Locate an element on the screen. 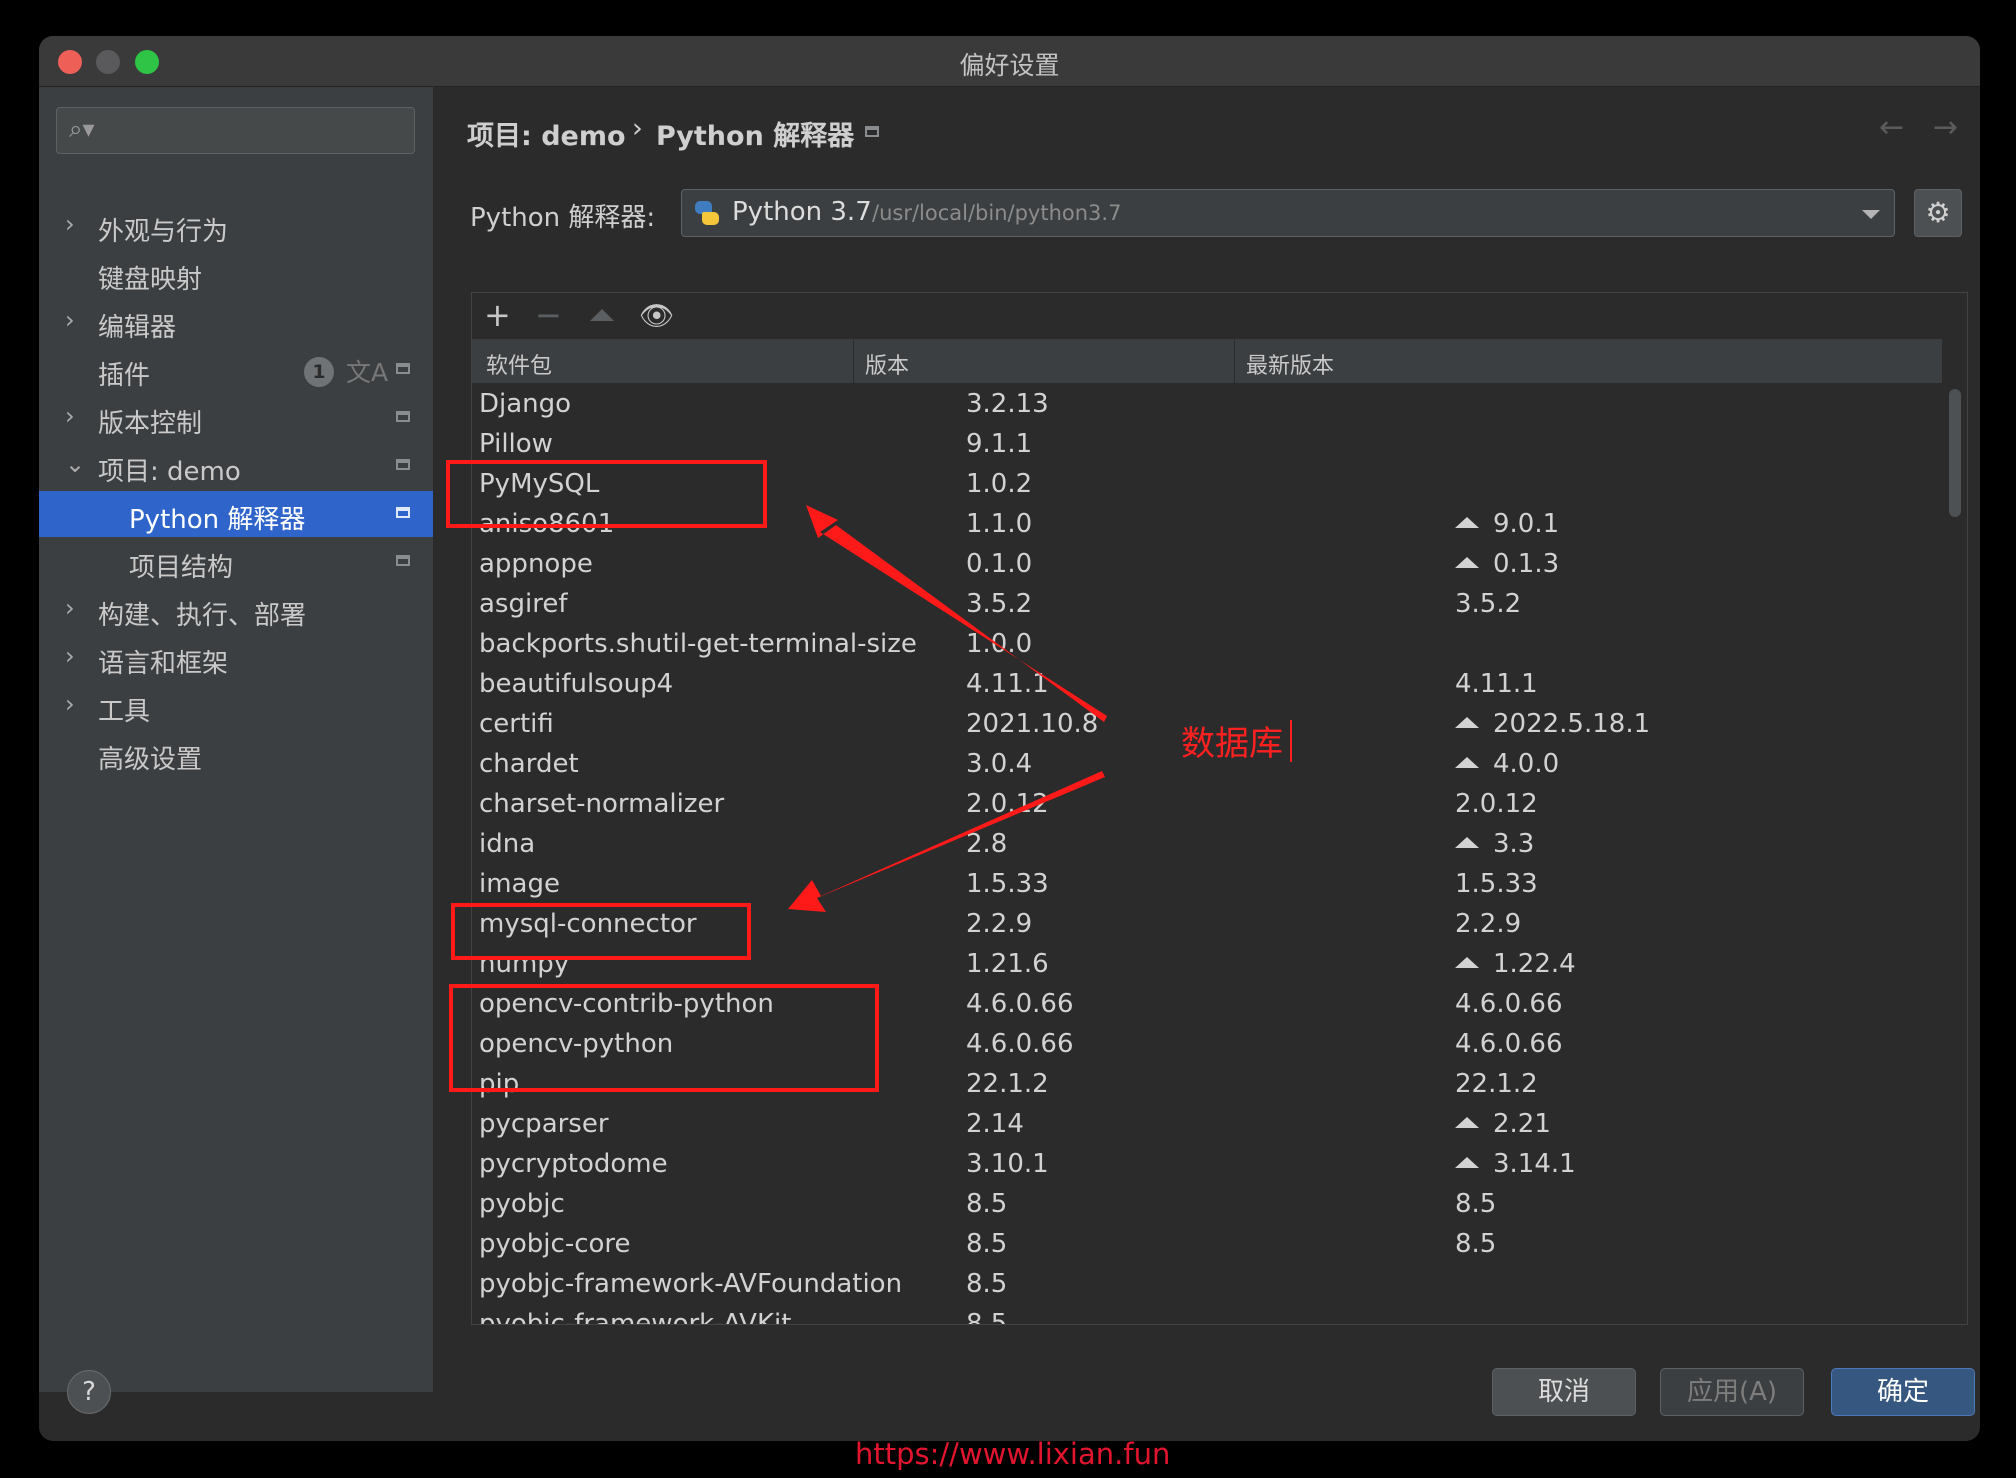 The width and height of the screenshot is (2016, 1478). annotation-label: 数据库 is located at coordinates (1232, 744).